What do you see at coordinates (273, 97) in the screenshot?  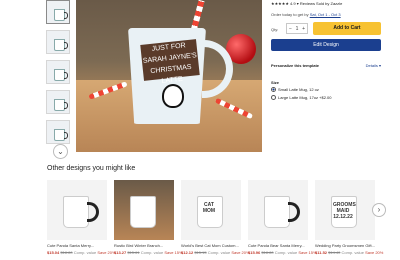 I see `radio-icon` at bounding box center [273, 97].